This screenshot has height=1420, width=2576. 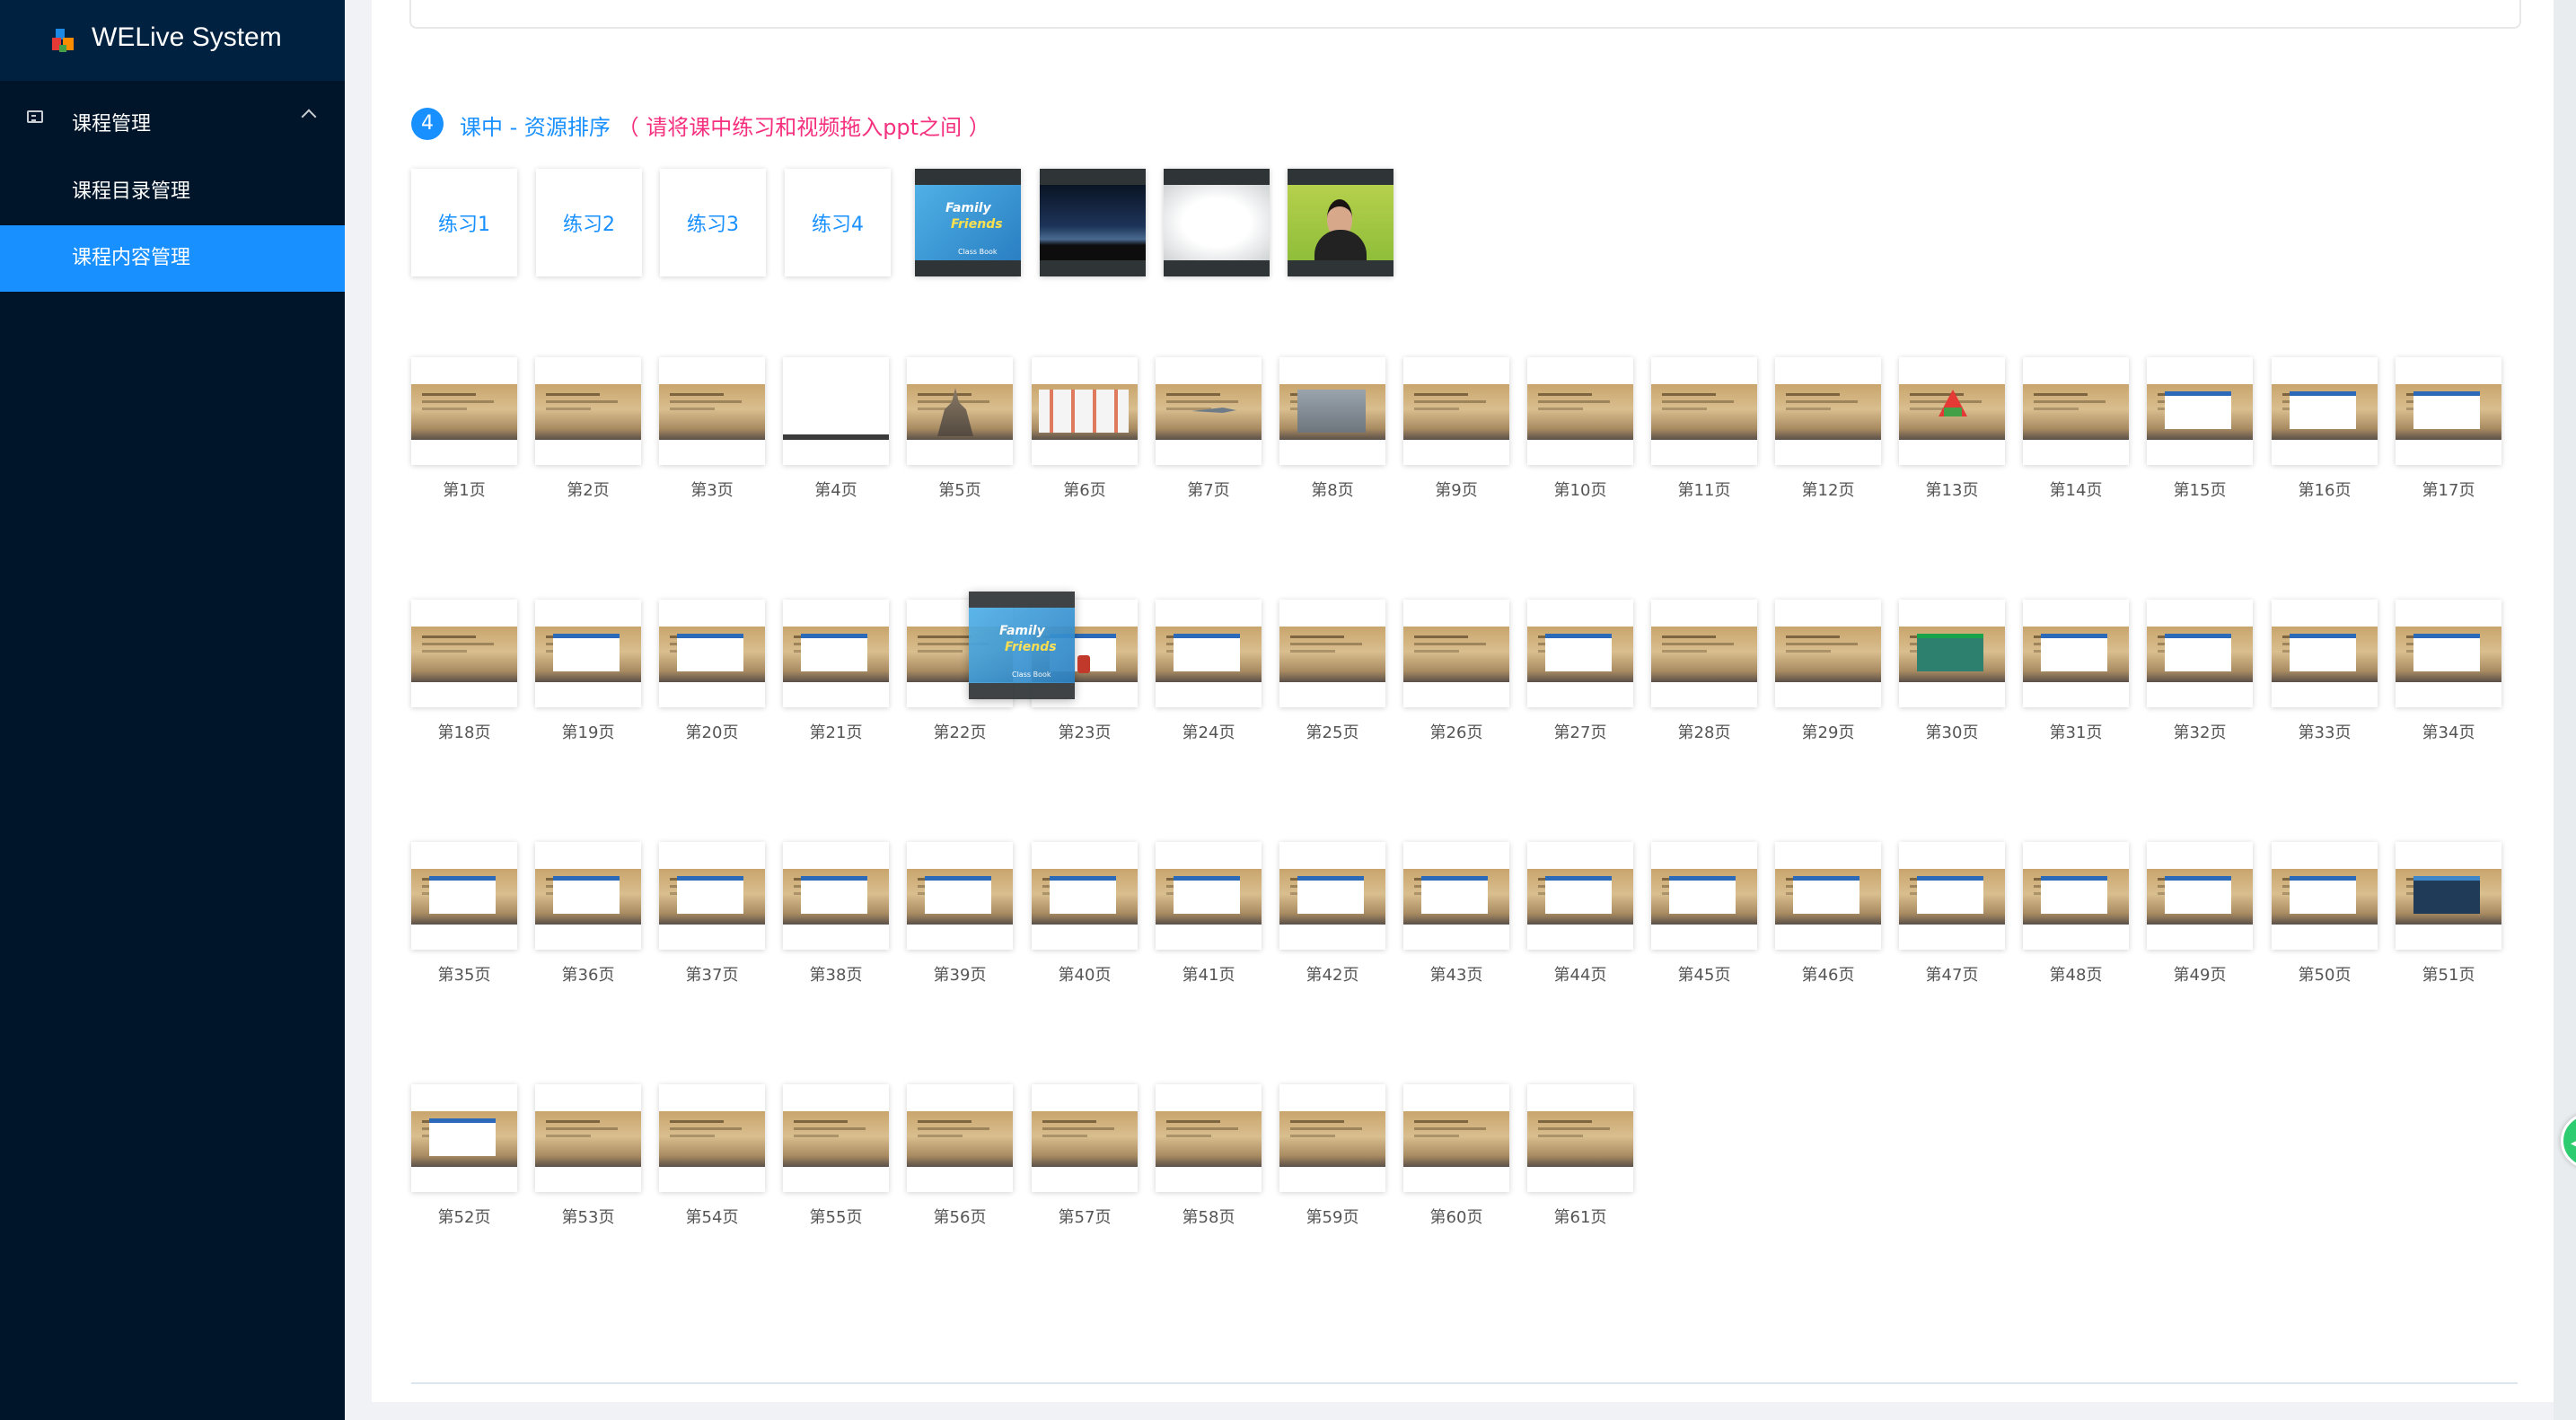 I want to click on cover-footer: Class Book, so click(x=1031, y=675).